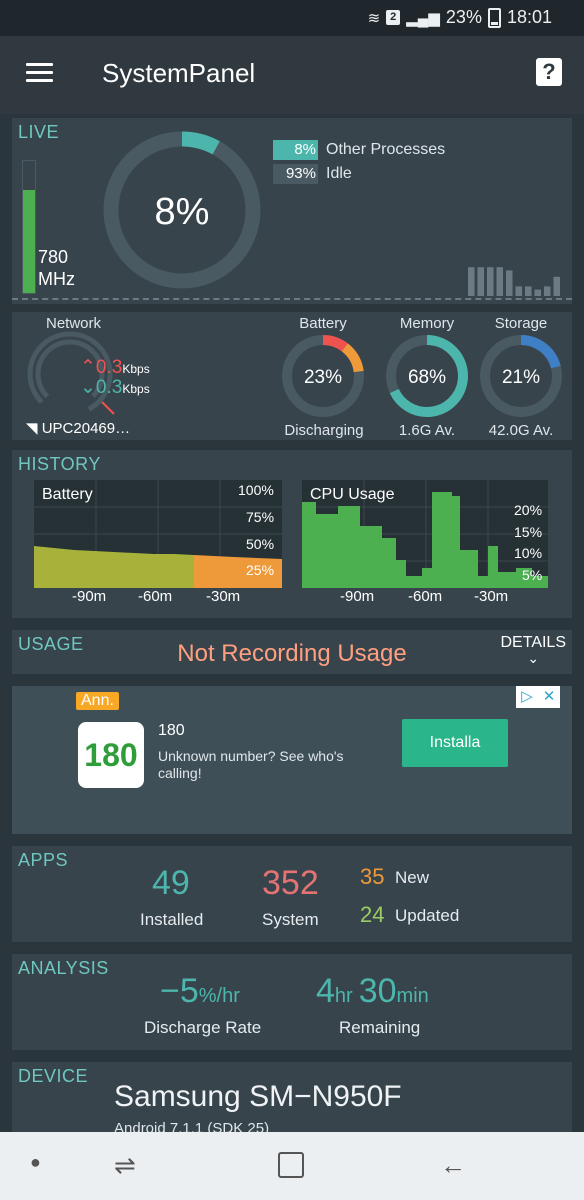 Image resolution: width=584 pixels, height=1200 pixels. Describe the element at coordinates (549, 72) in the screenshot. I see `help-icon: ?` at that location.